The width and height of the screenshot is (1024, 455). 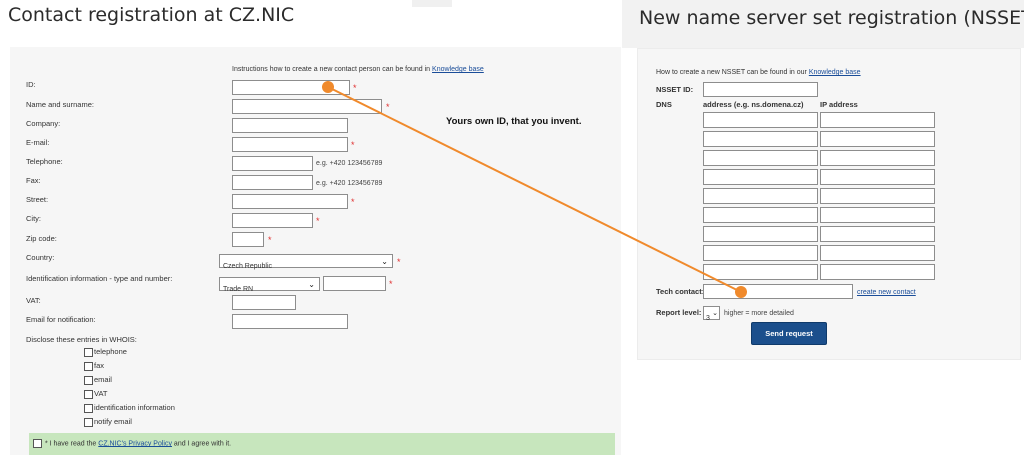 What do you see at coordinates (328, 87) in the screenshot?
I see `annotation-start-dot` at bounding box center [328, 87].